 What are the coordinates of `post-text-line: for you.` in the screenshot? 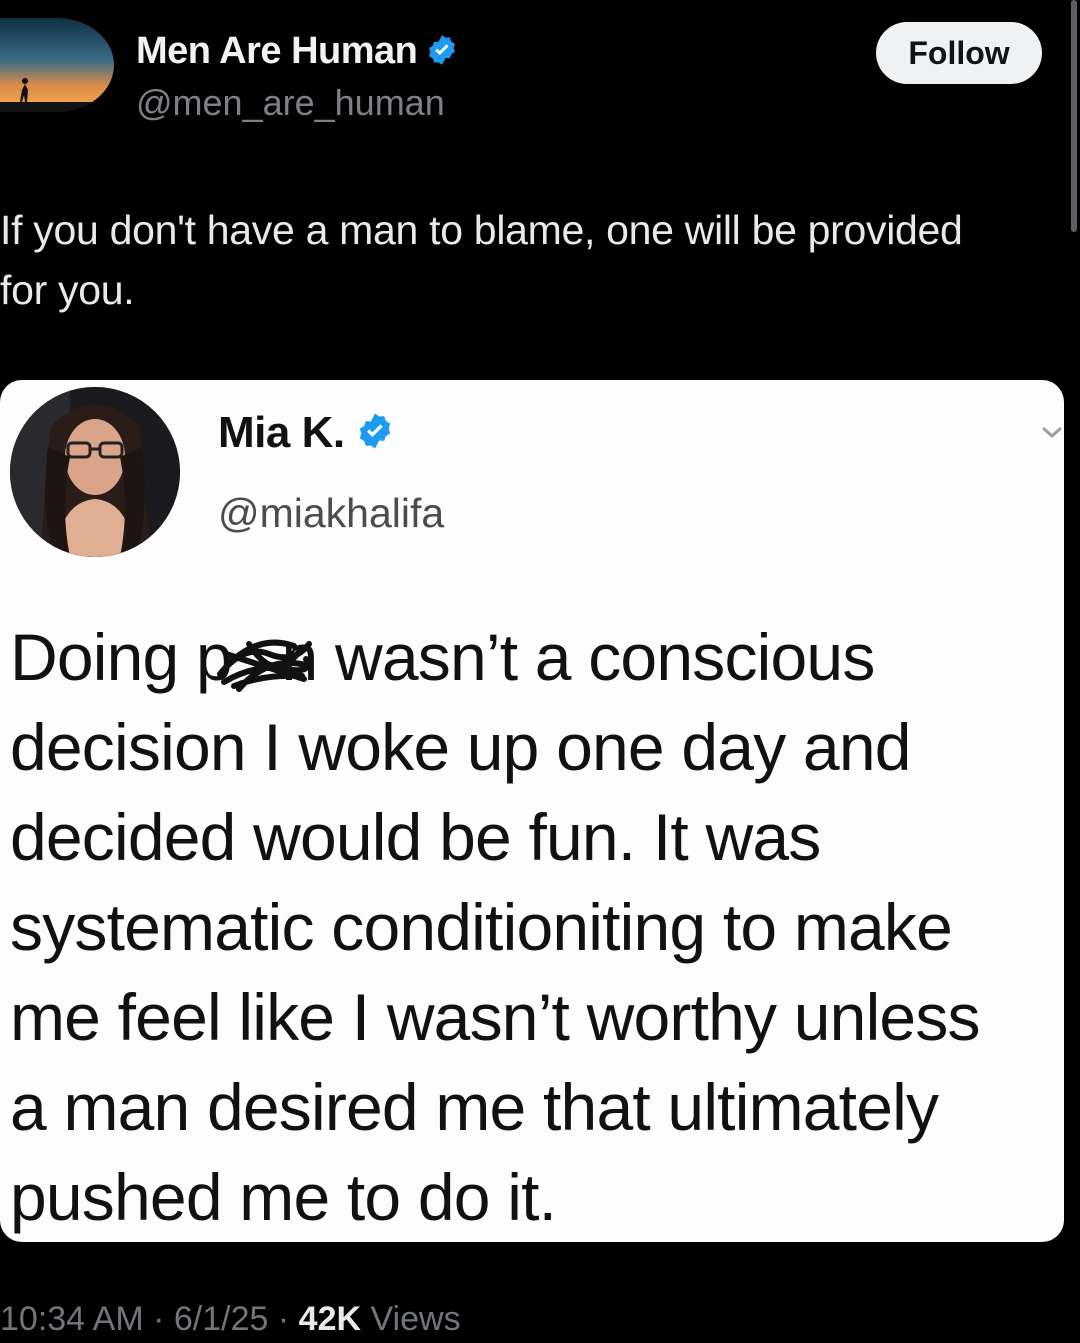 It's located at (67, 290).